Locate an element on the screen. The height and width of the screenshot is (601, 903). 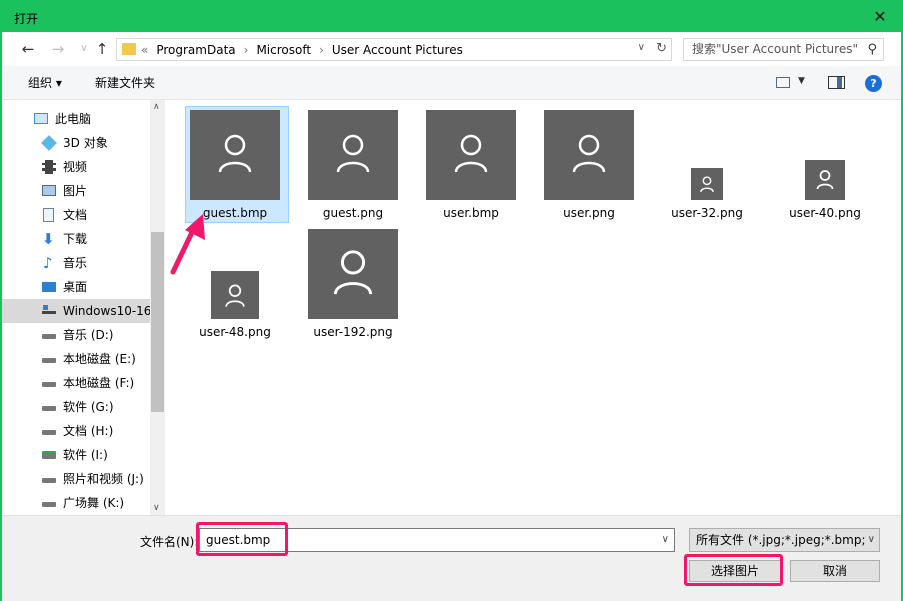
sidebar-item-label: 文档 is located at coordinates (75, 215).